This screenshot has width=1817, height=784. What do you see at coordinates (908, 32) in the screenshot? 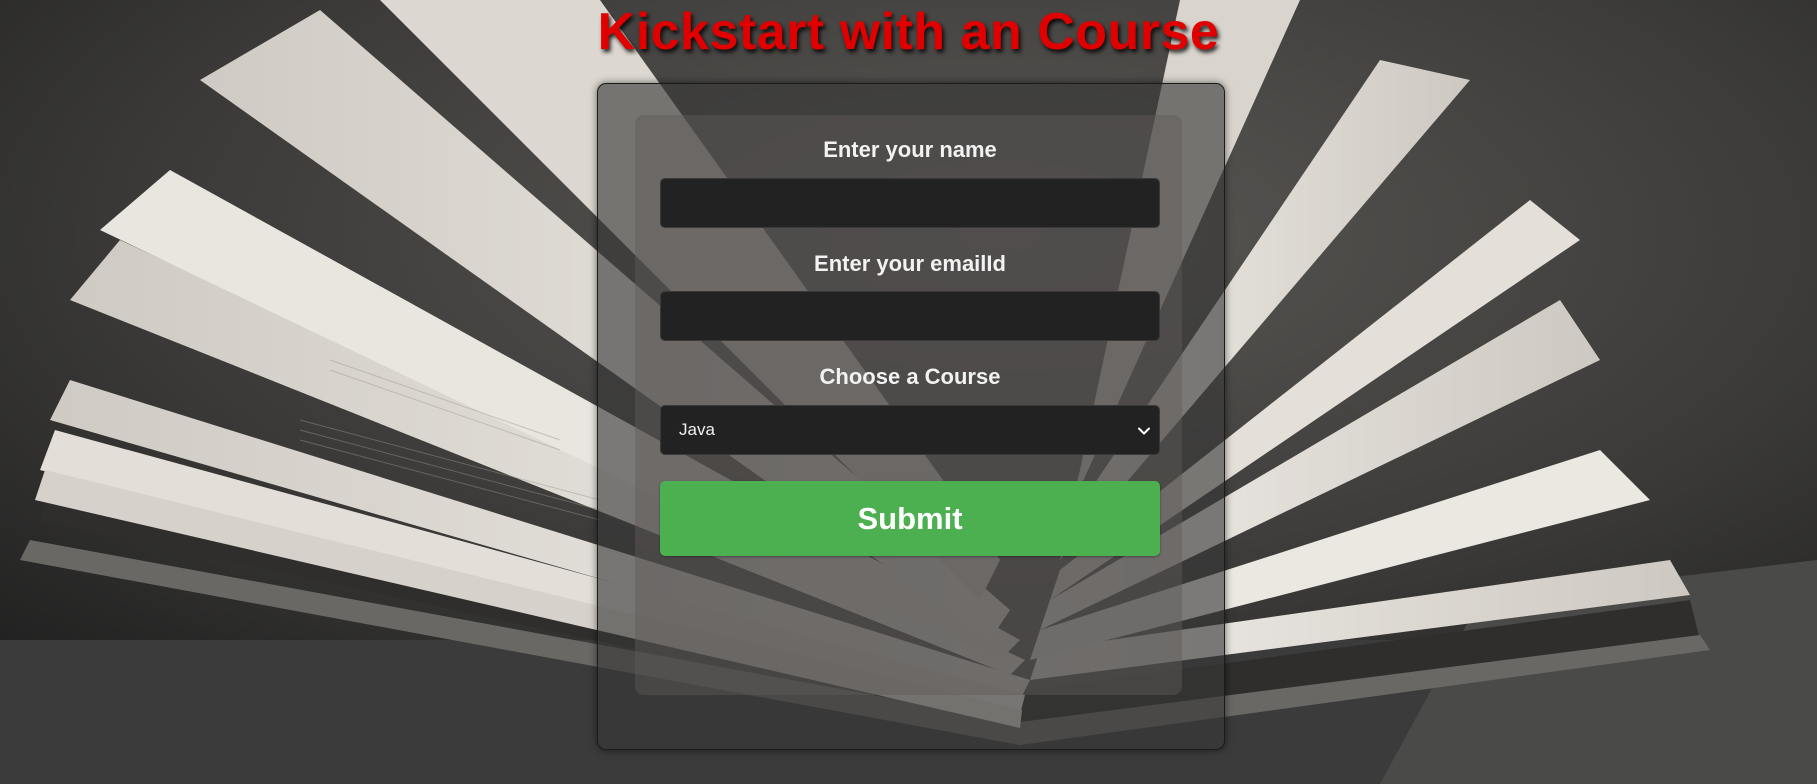
I see `page-title: Kickstart with an Course` at bounding box center [908, 32].